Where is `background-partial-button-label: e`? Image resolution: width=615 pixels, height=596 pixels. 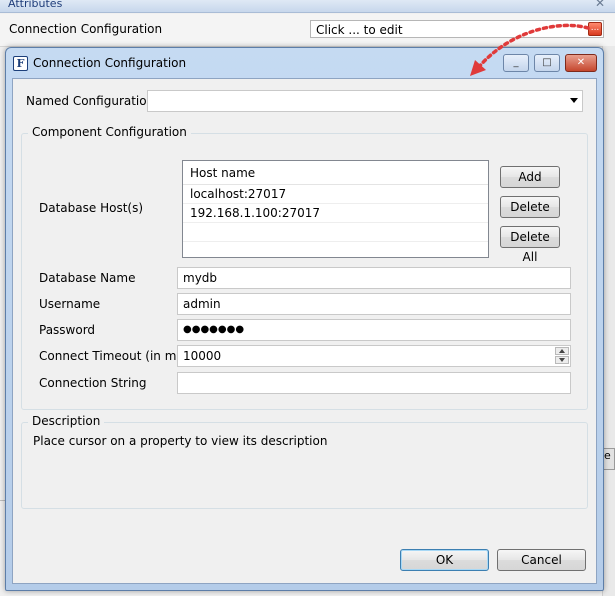 background-partial-button-label: e is located at coordinates (607, 455).